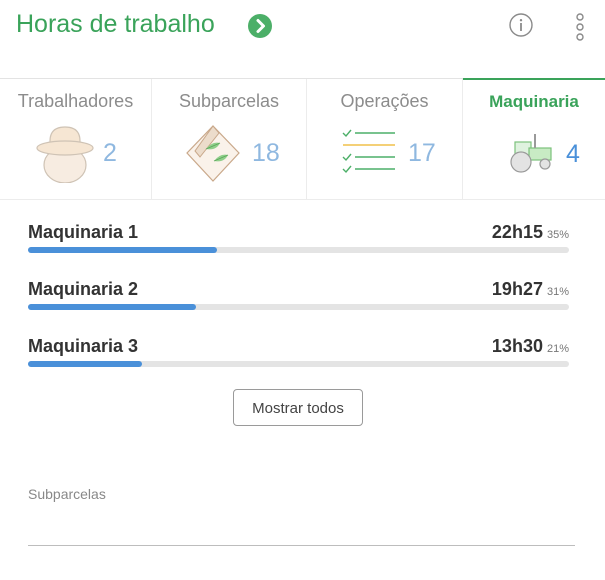 This screenshot has height=580, width=605. Describe the element at coordinates (67, 494) in the screenshot. I see `subparcels-field-label: Subparcelas` at that location.